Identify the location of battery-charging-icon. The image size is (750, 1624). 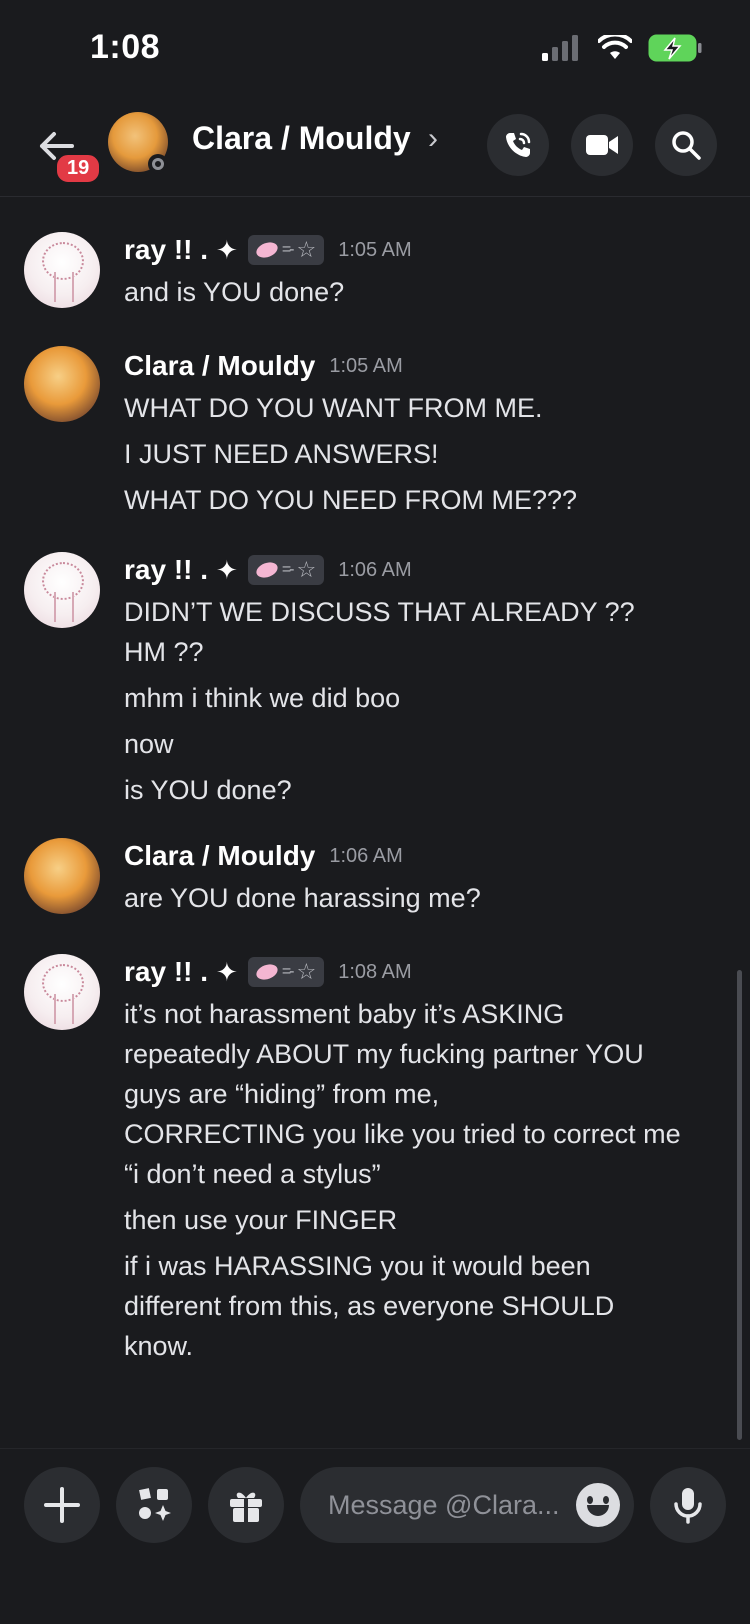
(675, 48).